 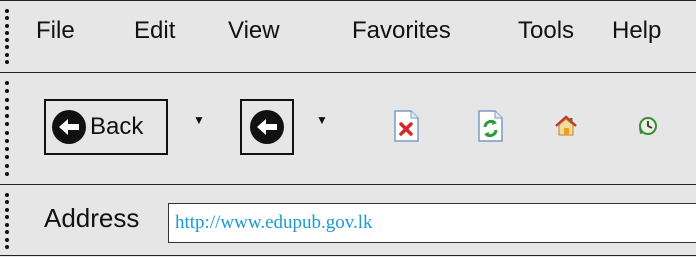 I want to click on menu-view: View, so click(x=254, y=31).